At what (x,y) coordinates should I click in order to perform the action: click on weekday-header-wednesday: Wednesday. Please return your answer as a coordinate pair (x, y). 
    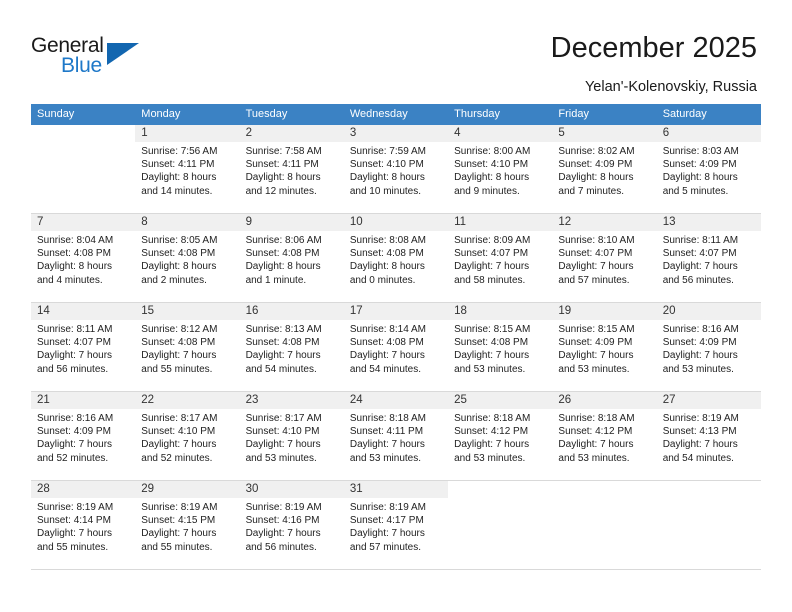
    Looking at the image, I should click on (378, 114).